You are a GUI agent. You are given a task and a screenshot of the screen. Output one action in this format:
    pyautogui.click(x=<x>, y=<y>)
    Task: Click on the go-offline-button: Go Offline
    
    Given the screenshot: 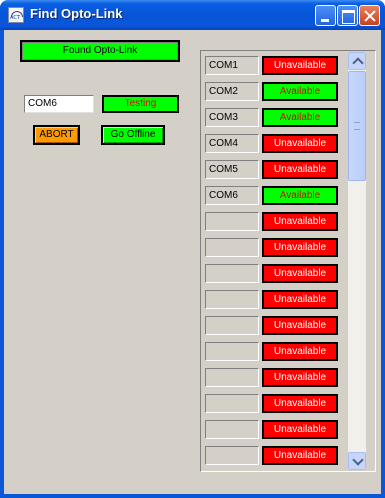 What is the action you would take?
    pyautogui.click(x=133, y=135)
    